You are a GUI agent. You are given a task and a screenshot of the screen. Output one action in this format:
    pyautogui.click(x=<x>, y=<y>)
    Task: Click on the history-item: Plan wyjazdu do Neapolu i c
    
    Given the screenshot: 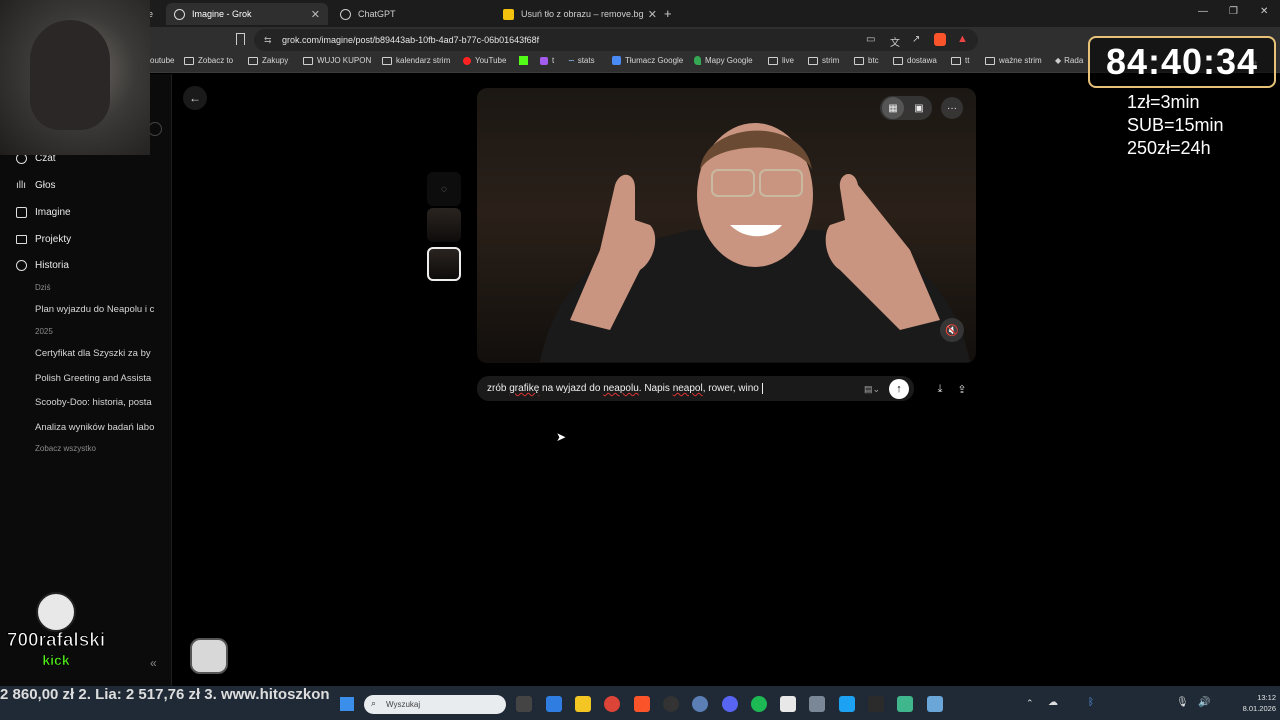 What is the action you would take?
    pyautogui.click(x=95, y=309)
    